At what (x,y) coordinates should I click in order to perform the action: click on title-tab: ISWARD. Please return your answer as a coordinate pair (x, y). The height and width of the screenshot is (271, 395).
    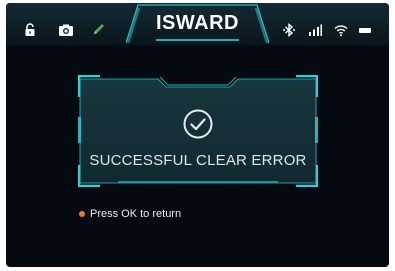
    Looking at the image, I should click on (197, 23).